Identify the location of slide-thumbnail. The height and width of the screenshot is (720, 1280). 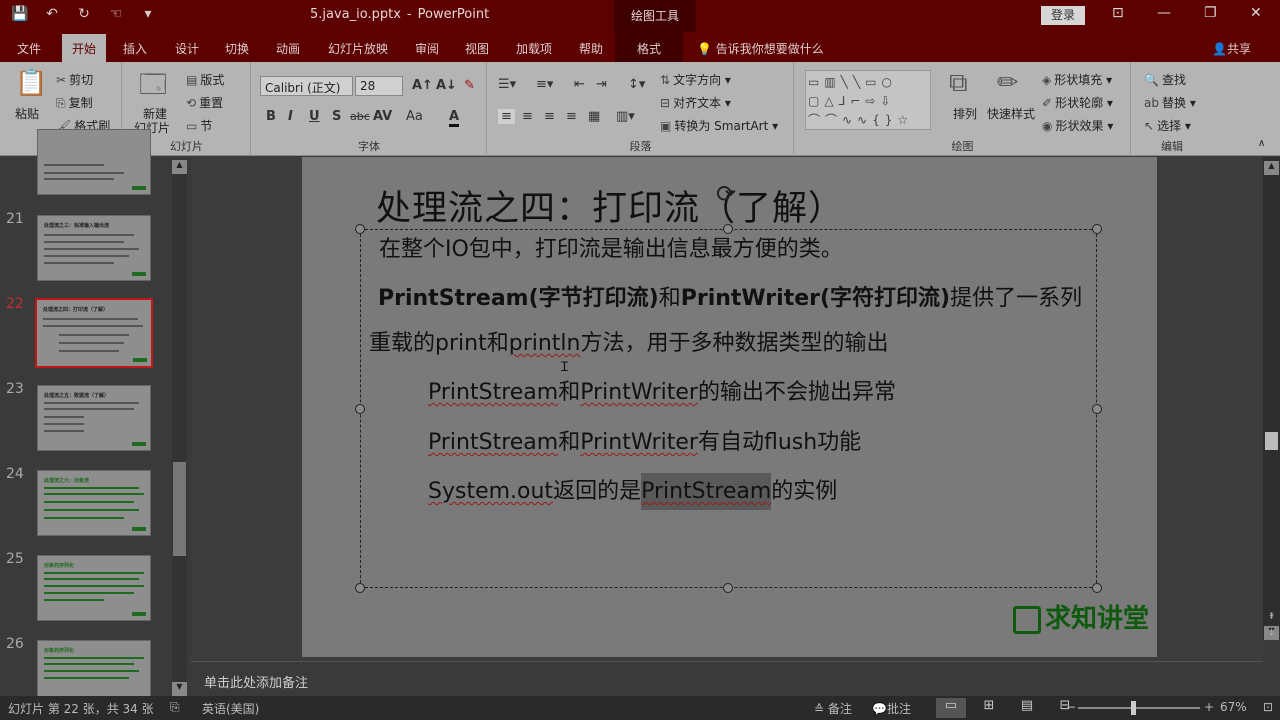
(94, 162).